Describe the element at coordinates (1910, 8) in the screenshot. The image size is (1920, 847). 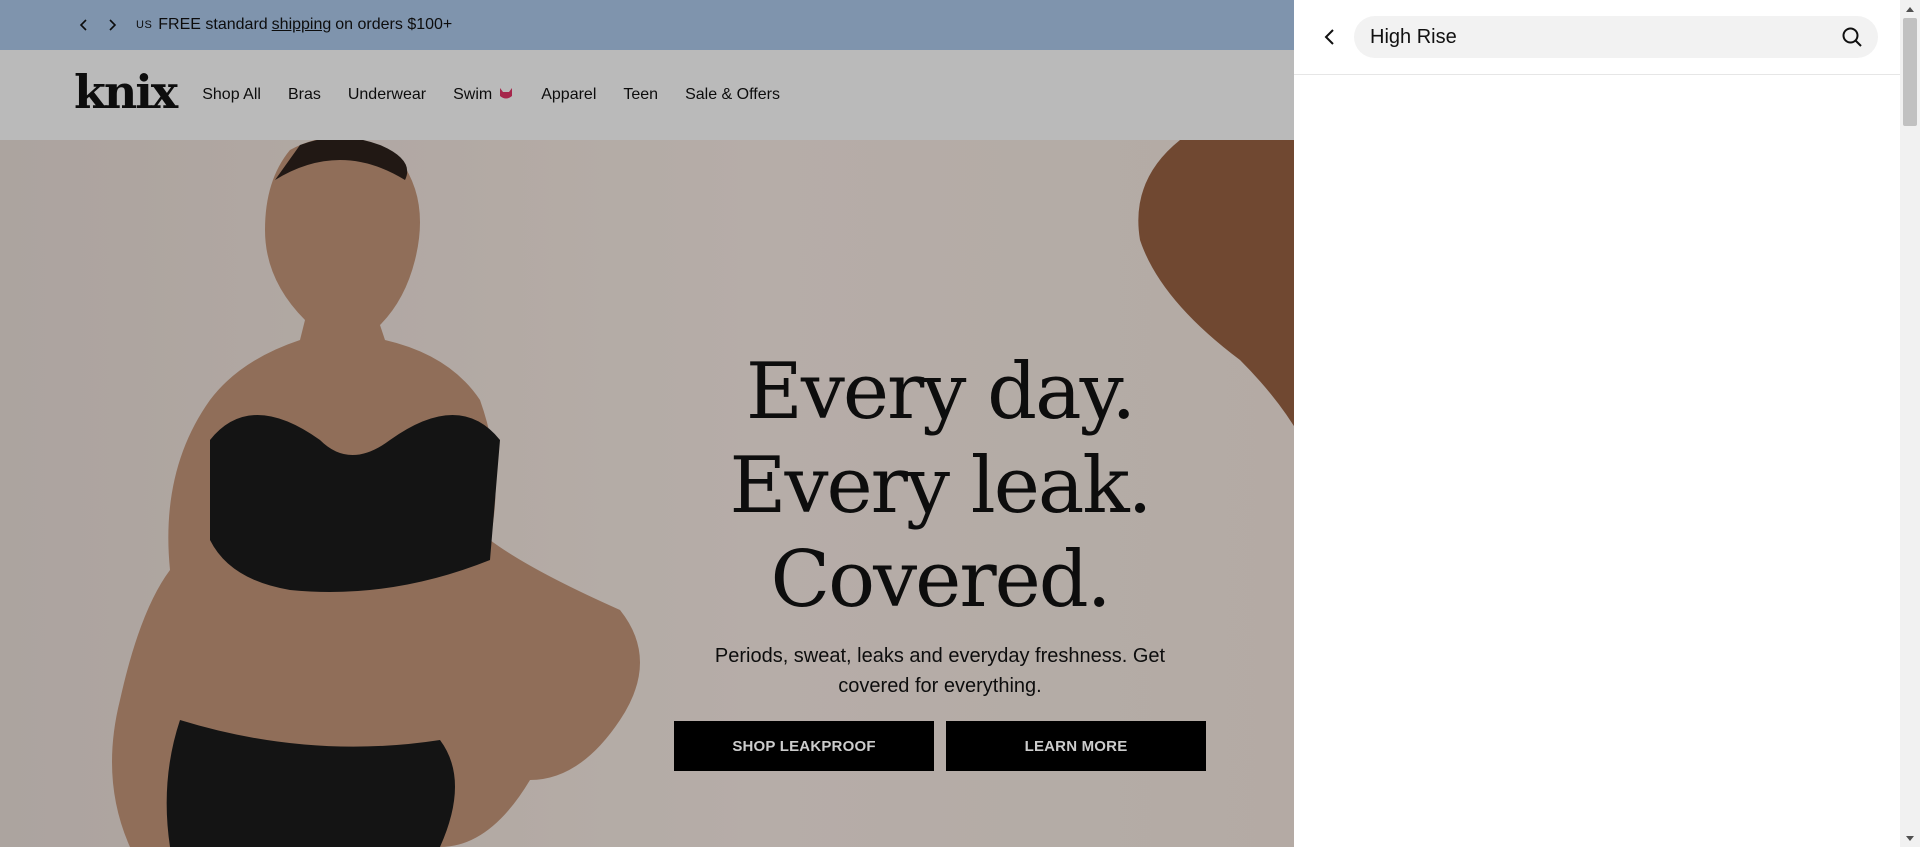
I see `scroll-up-arrow-icon` at that location.